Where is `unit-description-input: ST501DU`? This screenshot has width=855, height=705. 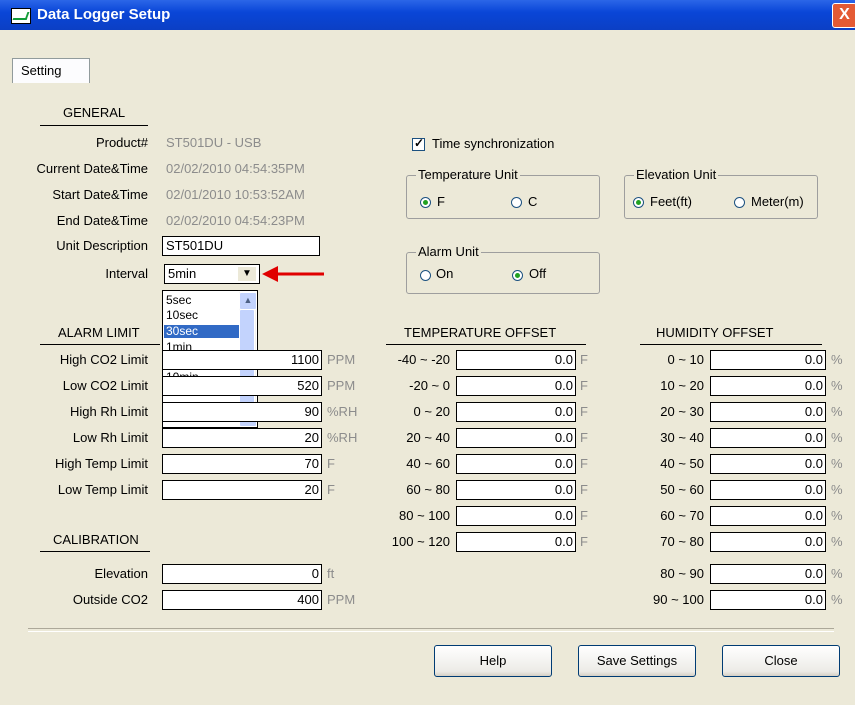
unit-description-input: ST501DU is located at coordinates (241, 246).